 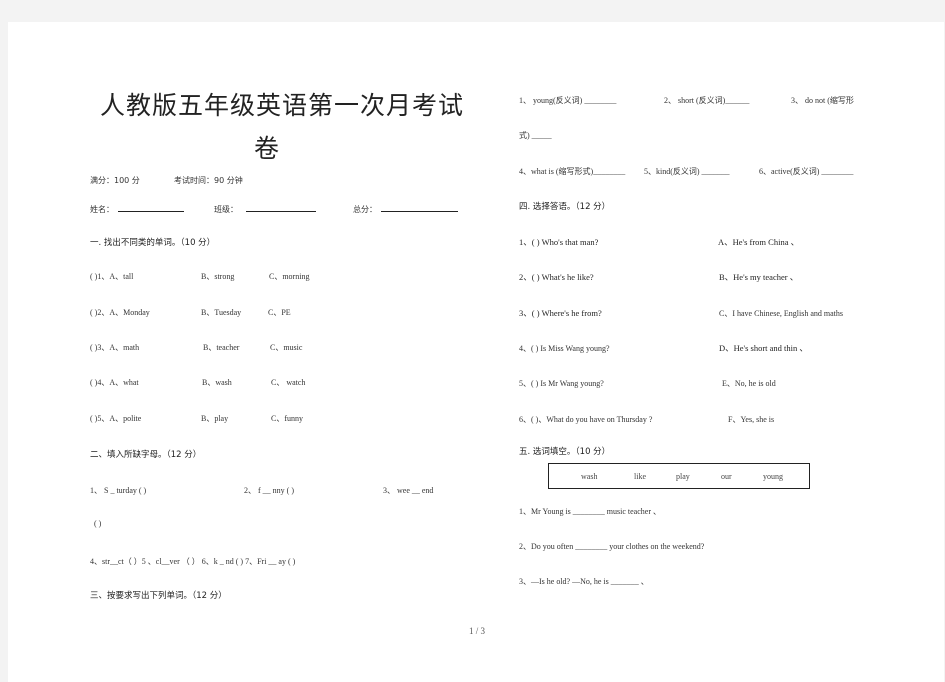 I want to click on section4-heading: 四. 选择答语。（12 分）, so click(x=565, y=207).